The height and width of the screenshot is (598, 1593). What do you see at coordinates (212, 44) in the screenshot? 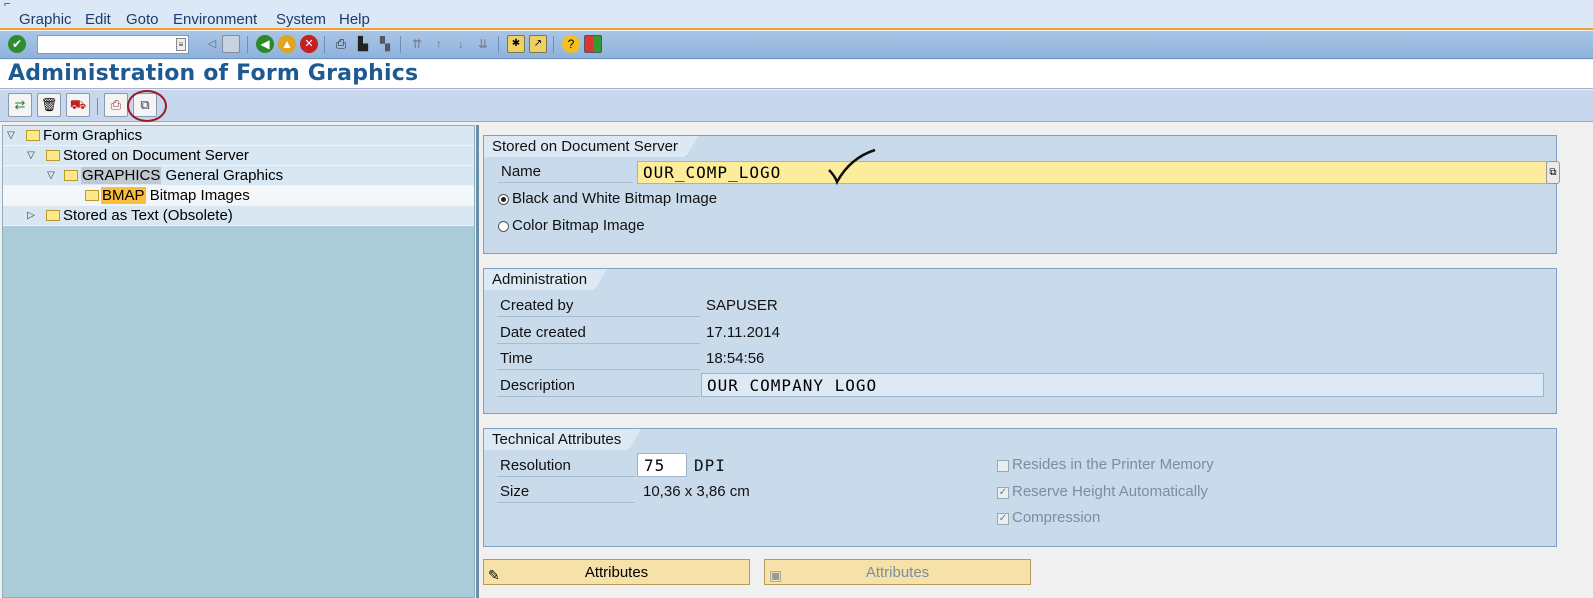
I see `back-arrow-icon: ◁` at bounding box center [212, 44].